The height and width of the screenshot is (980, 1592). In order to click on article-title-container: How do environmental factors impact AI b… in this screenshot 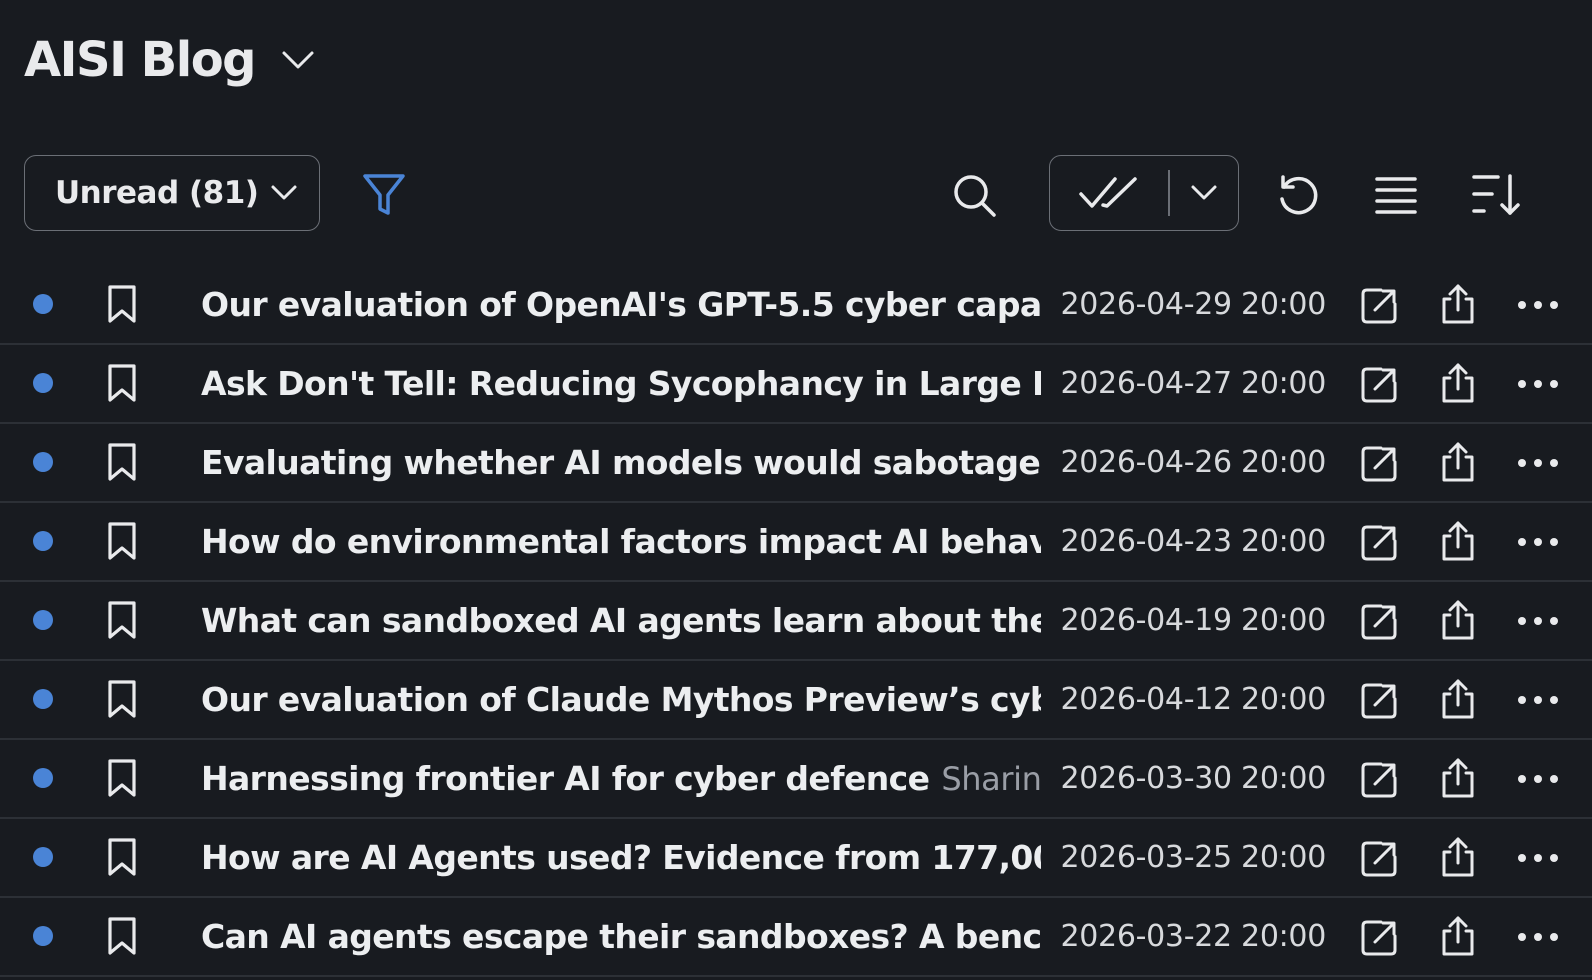, I will do `click(621, 541)`.